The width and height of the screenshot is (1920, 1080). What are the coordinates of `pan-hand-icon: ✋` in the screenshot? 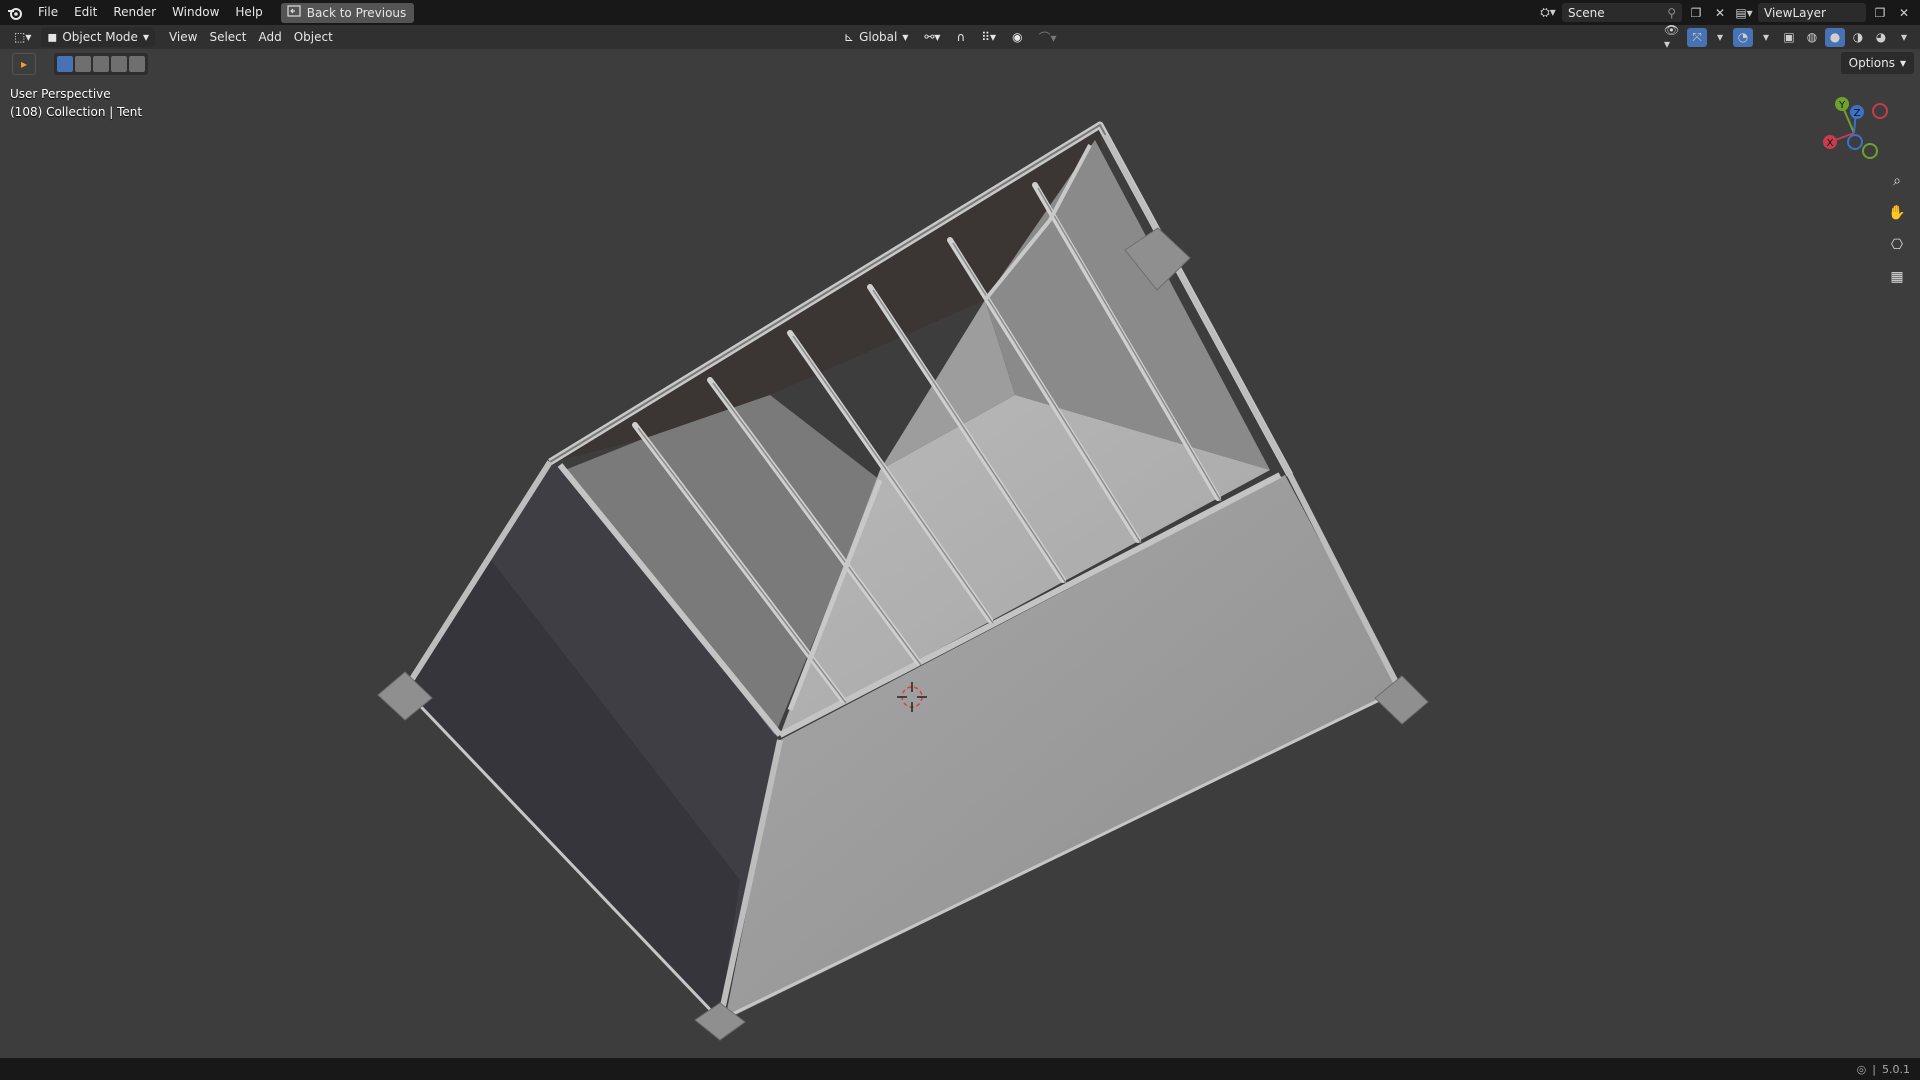 It's located at (1897, 213).